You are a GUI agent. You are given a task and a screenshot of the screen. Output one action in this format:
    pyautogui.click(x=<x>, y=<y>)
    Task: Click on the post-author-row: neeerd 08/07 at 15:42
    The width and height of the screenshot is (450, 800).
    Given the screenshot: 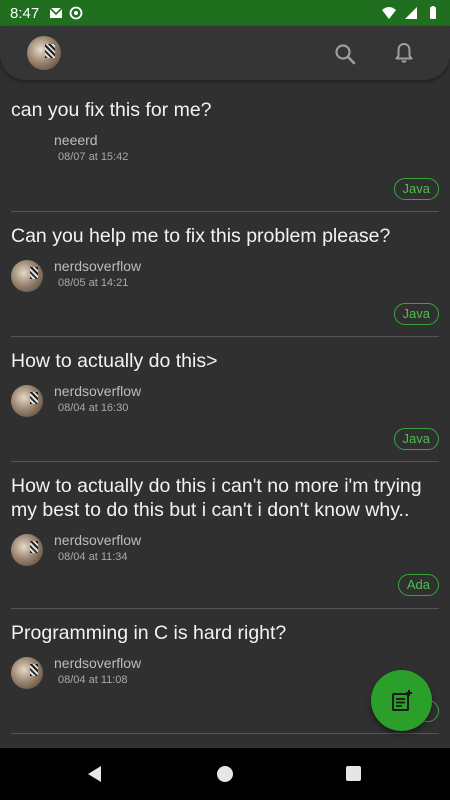 What is the action you would take?
    pyautogui.click(x=225, y=152)
    